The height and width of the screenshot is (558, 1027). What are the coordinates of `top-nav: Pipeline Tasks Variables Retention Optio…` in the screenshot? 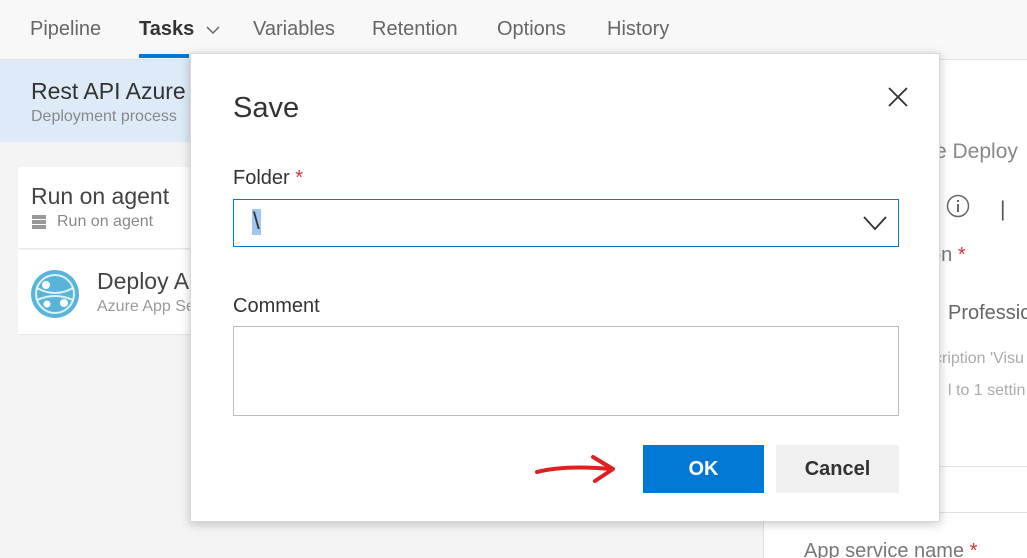 It's located at (513, 30).